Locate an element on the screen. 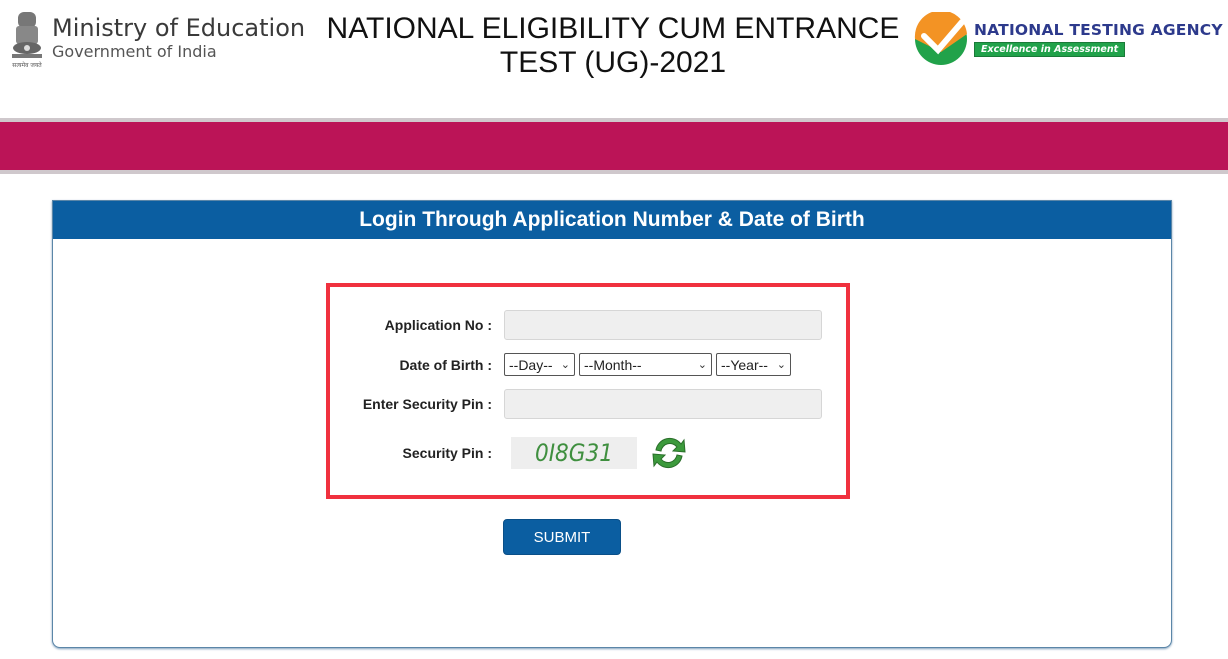 The image size is (1228, 659). nta-checkmark-icon is located at coordinates (940, 38).